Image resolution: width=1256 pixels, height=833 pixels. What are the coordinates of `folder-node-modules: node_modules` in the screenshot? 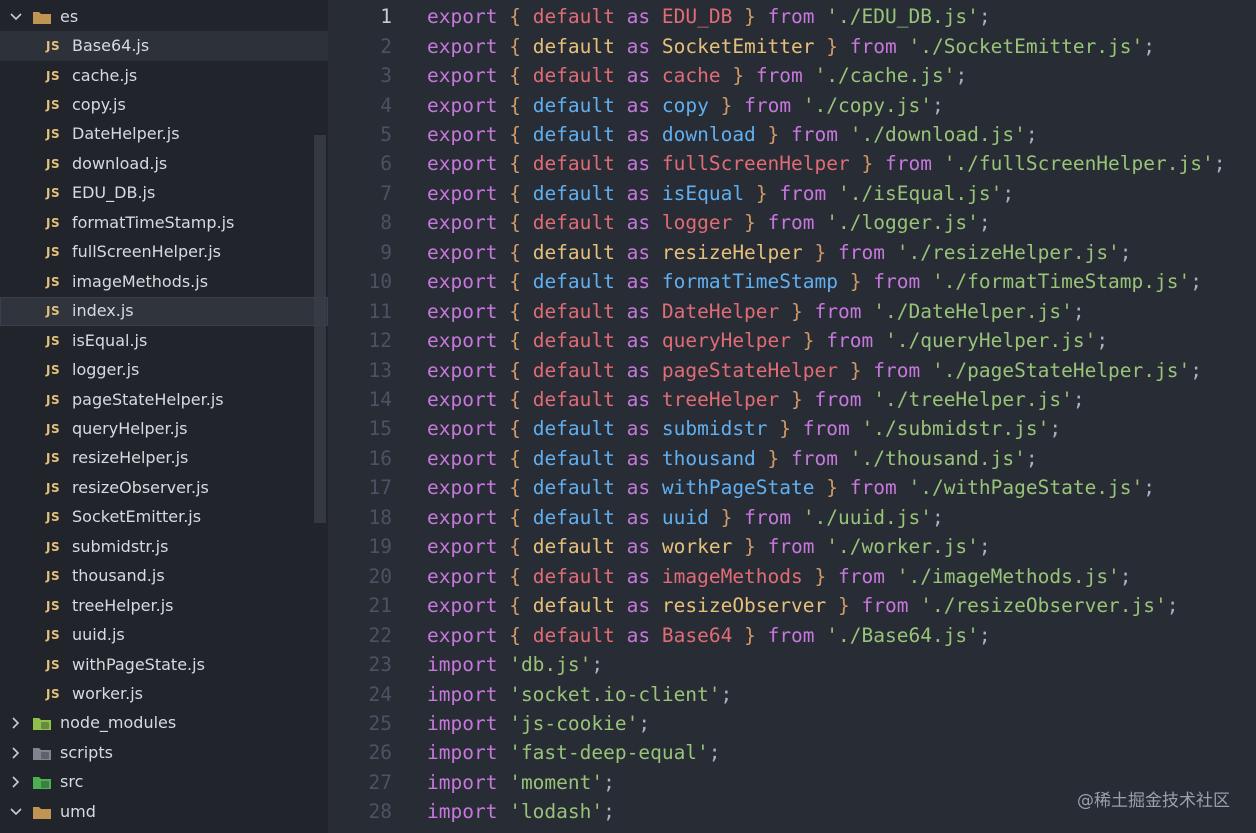 It's located at (164, 723).